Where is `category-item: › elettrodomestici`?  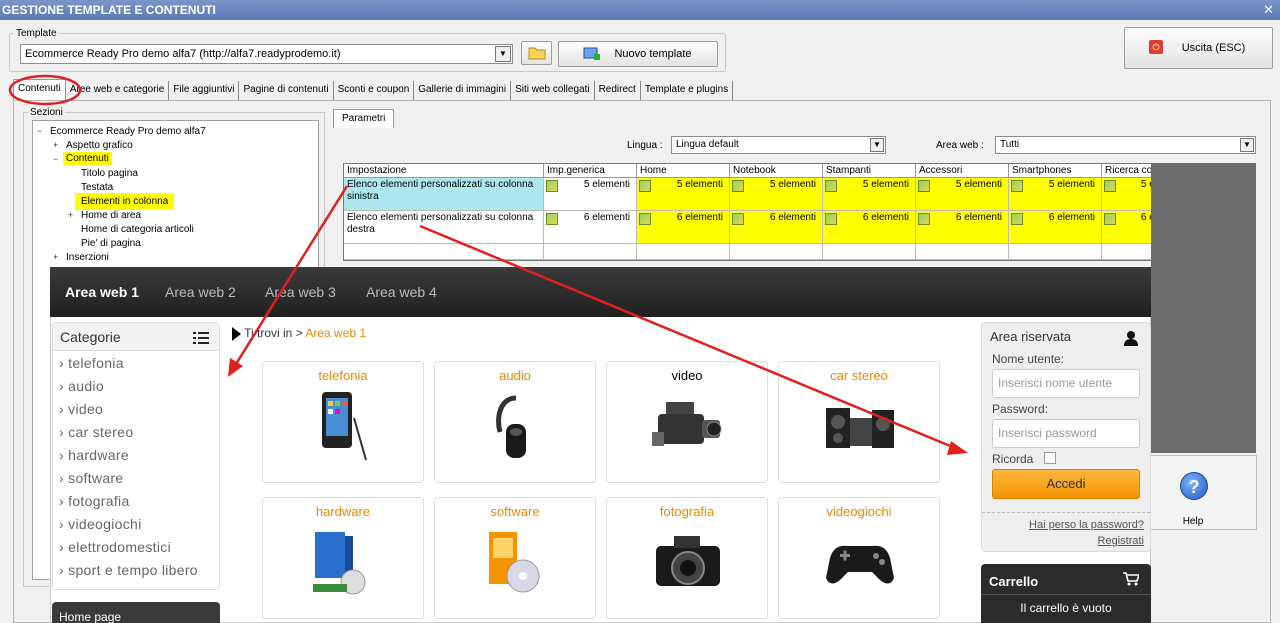 category-item: › elettrodomestici is located at coordinates (115, 547).